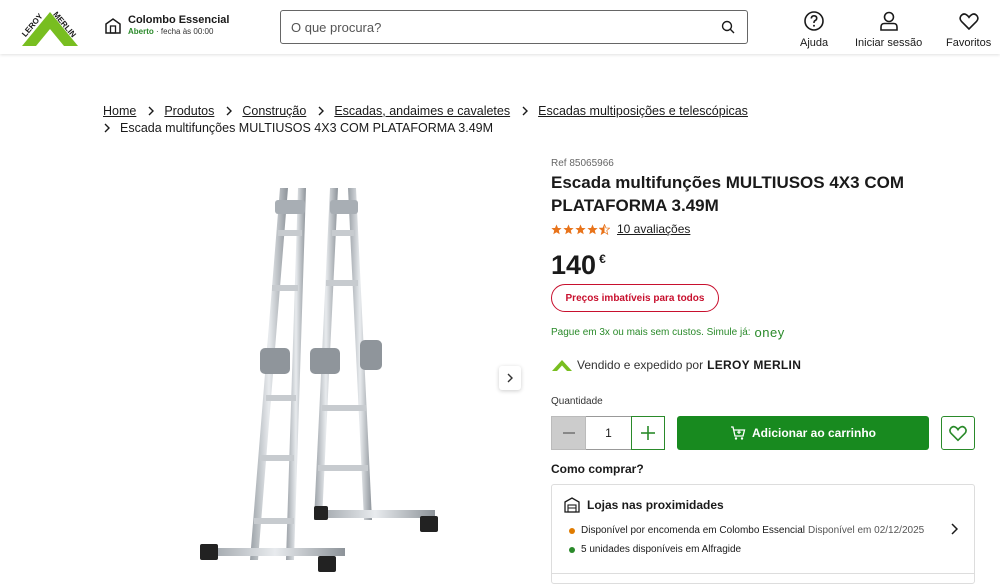 Image resolution: width=1000 pixels, height=584 pixels. Describe the element at coordinates (602, 259) in the screenshot. I see `price-currency: €` at that location.